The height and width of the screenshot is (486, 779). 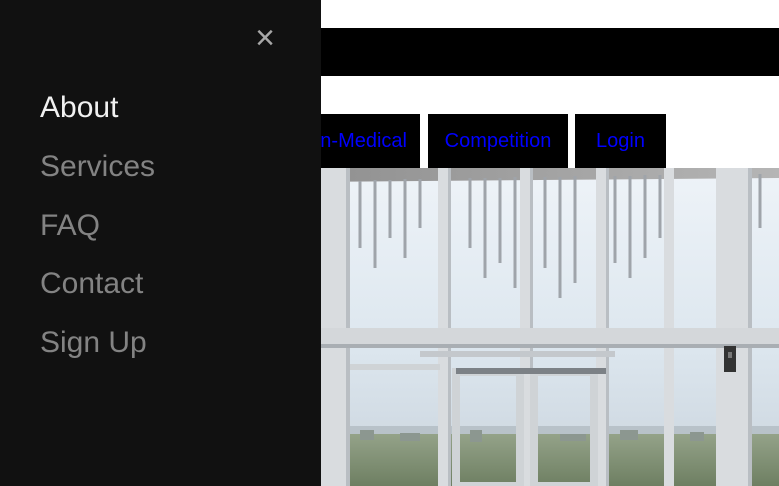 I want to click on tab-login: Login, so click(x=620, y=141).